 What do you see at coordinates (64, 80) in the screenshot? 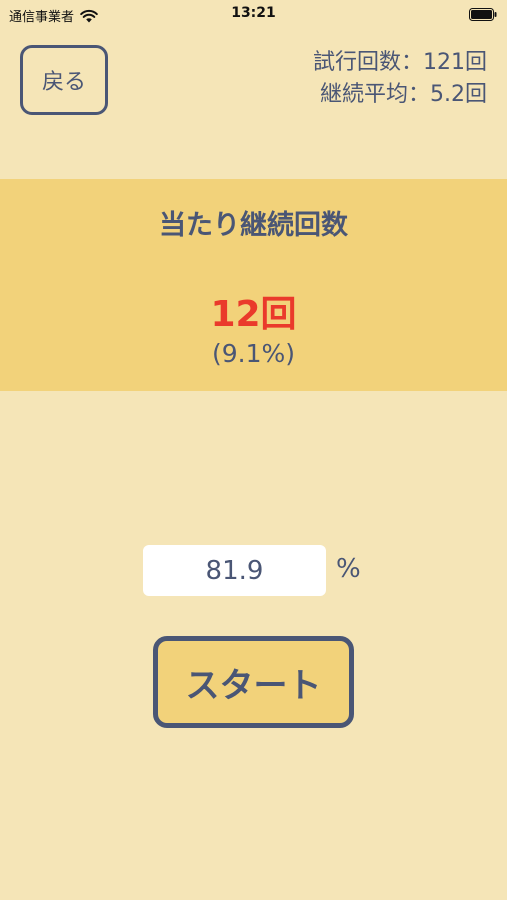
I see `back-button: 戻る` at bounding box center [64, 80].